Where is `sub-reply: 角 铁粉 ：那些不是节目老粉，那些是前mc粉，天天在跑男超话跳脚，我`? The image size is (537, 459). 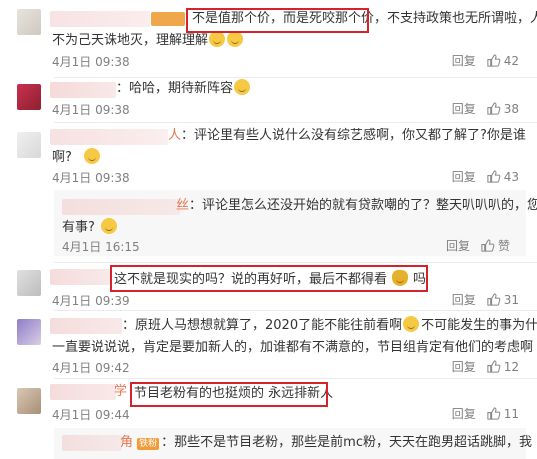 sub-reply: 角 铁粉 ：那些不是节目老粉，那些是前mc粉，天天在跑男超话跳脚，我 is located at coordinates (293, 443).